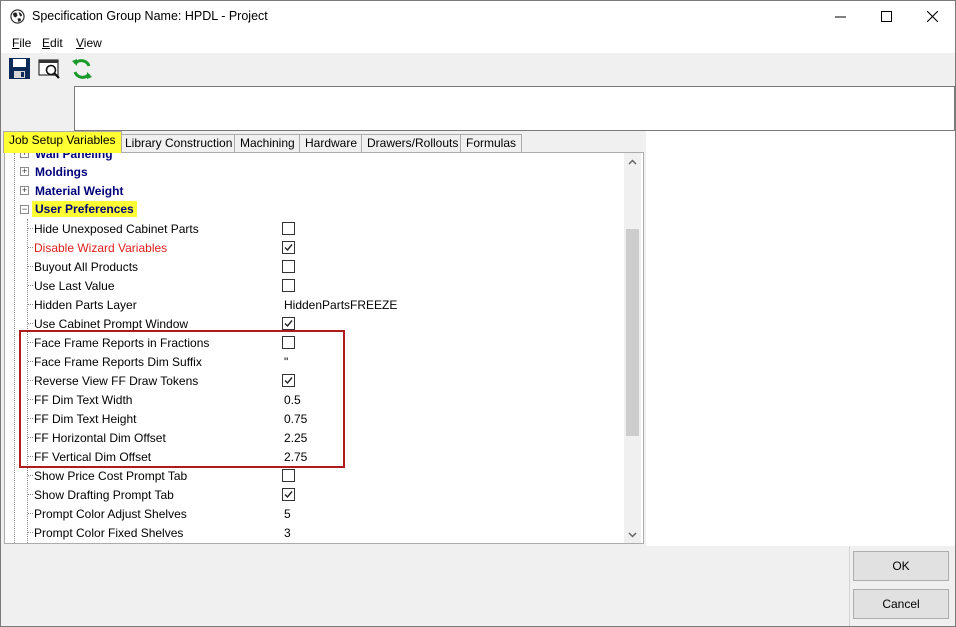 This screenshot has height=627, width=956. What do you see at coordinates (100, 438) in the screenshot?
I see `prop-label: FF Horizontal Dim Offset` at bounding box center [100, 438].